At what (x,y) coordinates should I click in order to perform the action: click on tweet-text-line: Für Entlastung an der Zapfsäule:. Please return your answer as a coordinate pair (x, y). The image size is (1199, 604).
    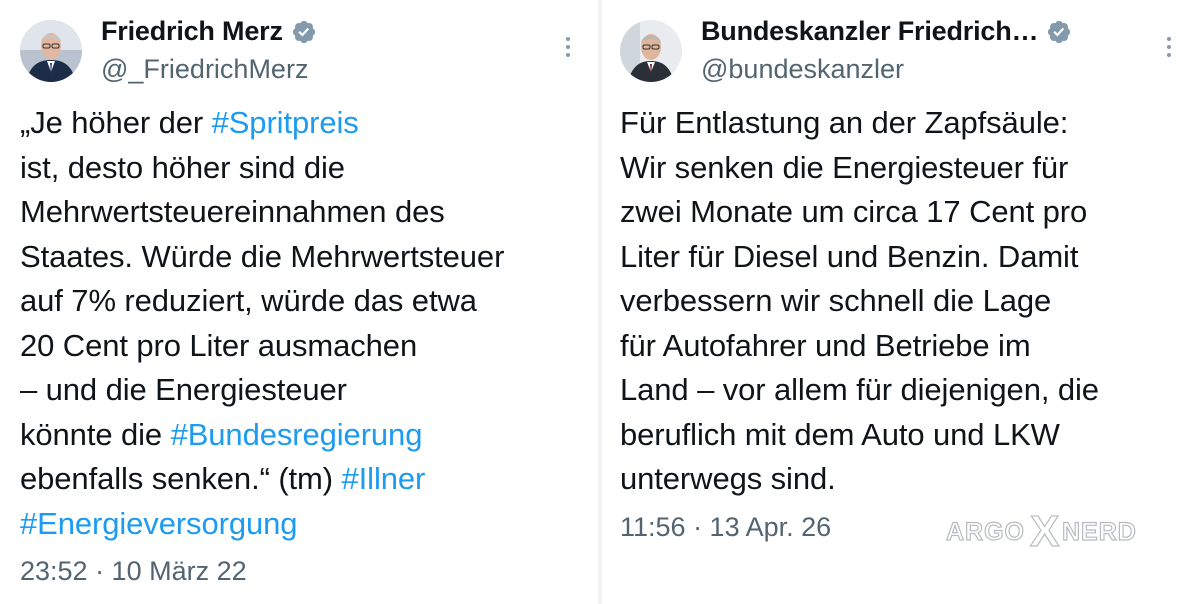
    Looking at the image, I should click on (859, 123).